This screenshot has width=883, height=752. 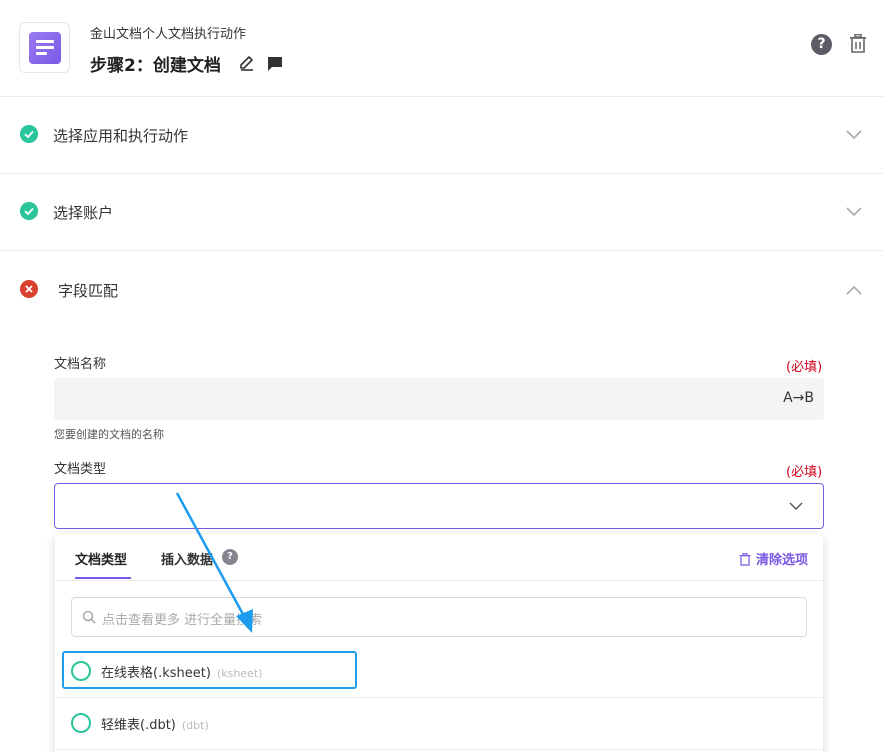 I want to click on delete-icon, so click(x=858, y=44).